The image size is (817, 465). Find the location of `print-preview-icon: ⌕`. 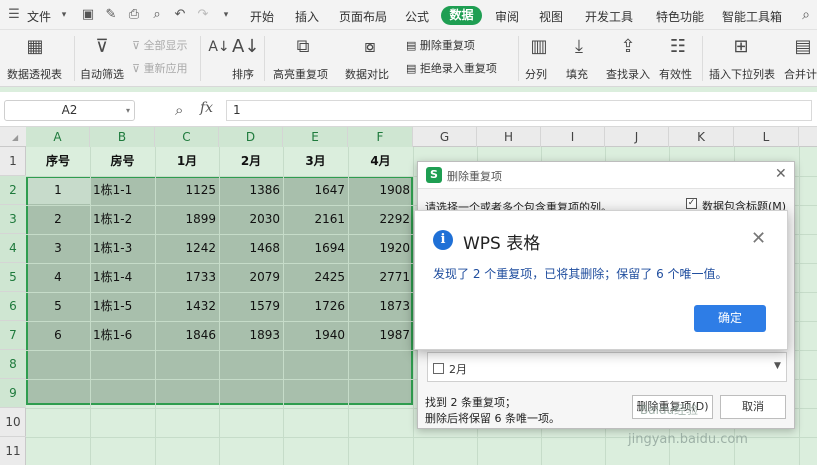

print-preview-icon: ⌕ is located at coordinates (157, 15).